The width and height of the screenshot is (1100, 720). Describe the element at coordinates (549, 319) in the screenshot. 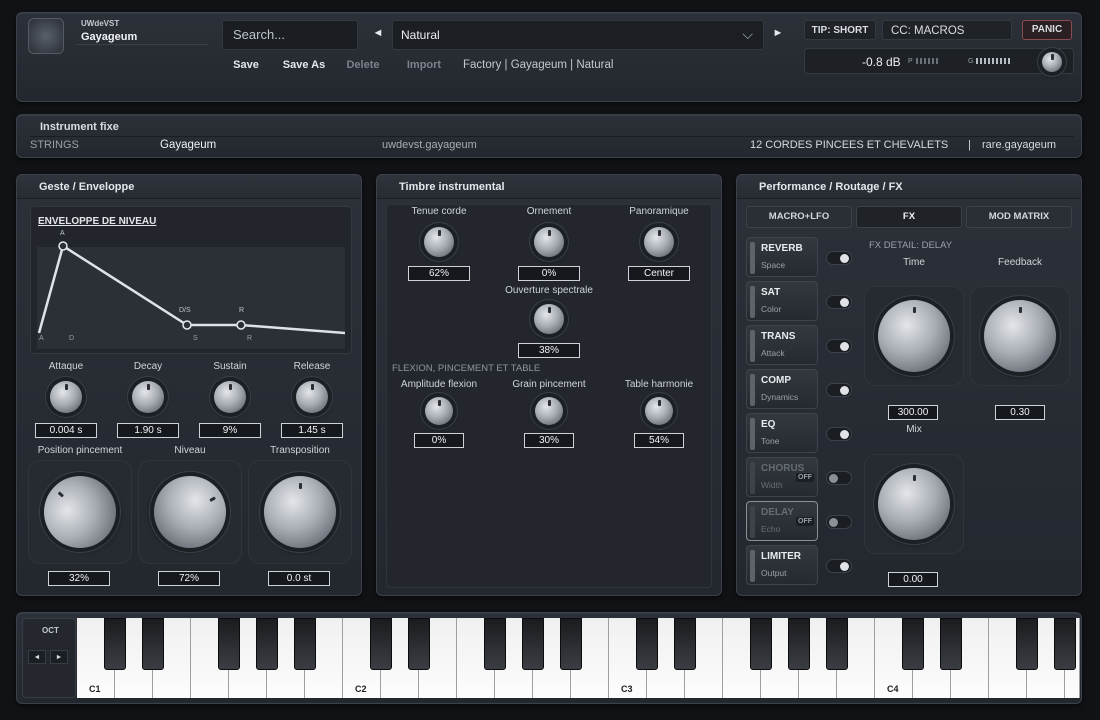

I see `ouverture-spectrale-knob` at that location.